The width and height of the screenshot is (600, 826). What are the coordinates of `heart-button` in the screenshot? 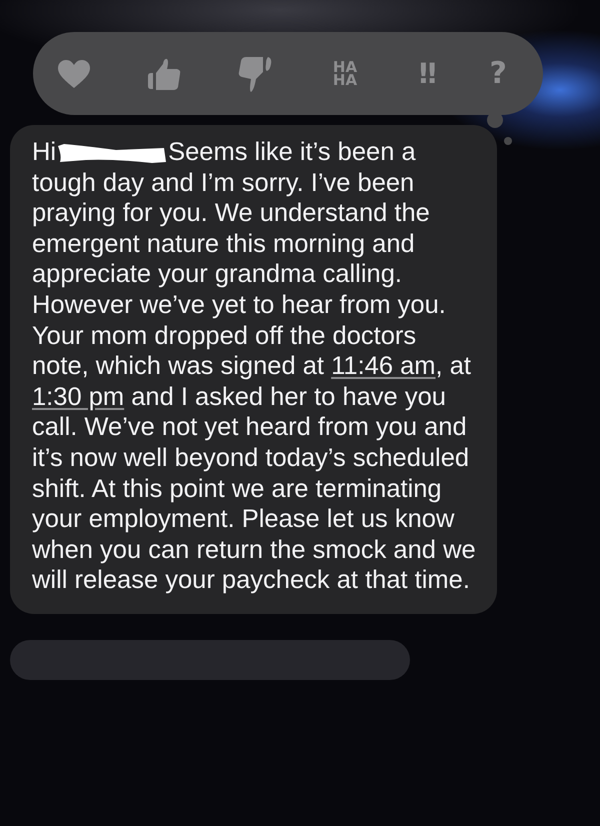 It's located at (74, 73).